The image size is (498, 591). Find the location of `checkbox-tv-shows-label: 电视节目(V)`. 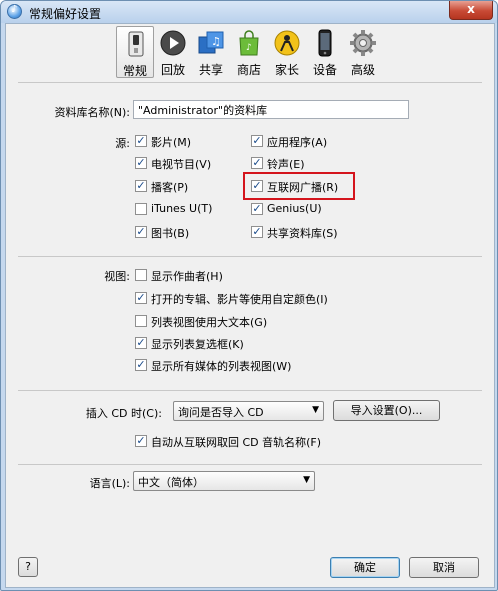

checkbox-tv-shows-label: 电视节目(V) is located at coordinates (181, 164).